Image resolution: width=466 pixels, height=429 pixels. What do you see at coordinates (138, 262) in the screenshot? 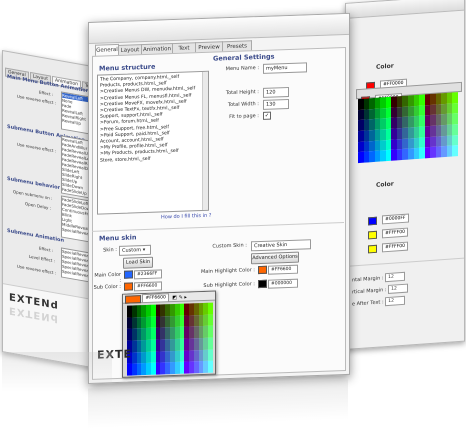
I see `load-skin-button: Load Skin` at bounding box center [138, 262].